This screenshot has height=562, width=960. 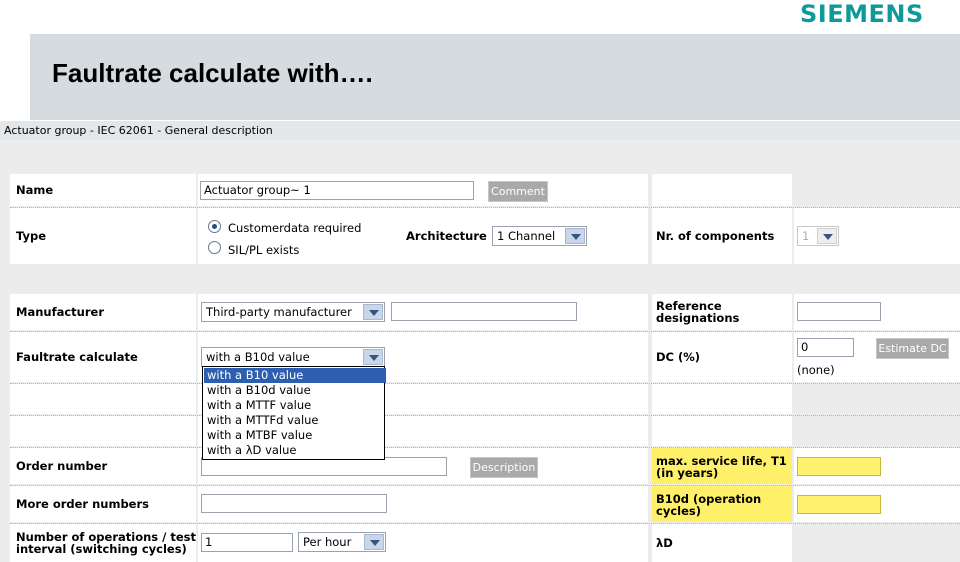 I want to click on reference-input, so click(x=839, y=311).